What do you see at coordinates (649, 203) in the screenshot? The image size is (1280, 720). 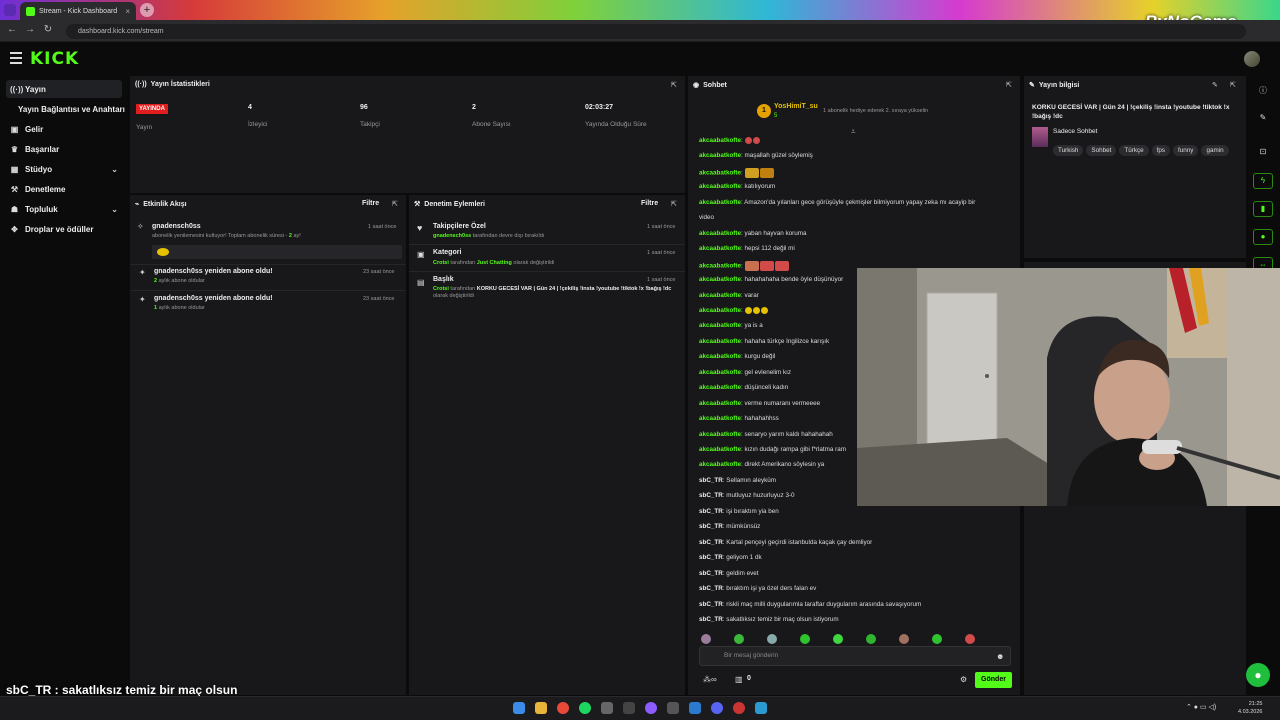 I see `moderation-filter-button: Filtre` at bounding box center [649, 203].